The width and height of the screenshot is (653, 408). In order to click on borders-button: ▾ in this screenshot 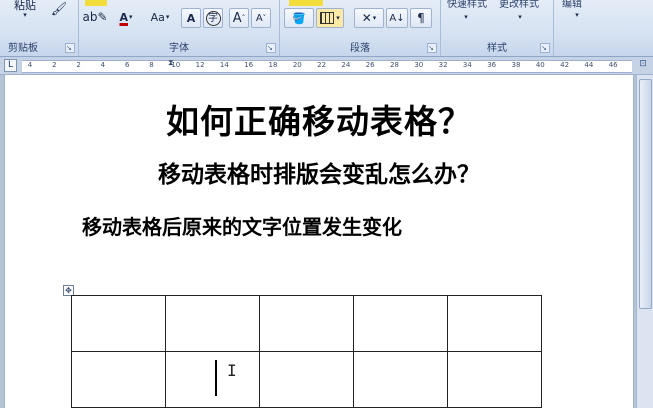, I will do `click(330, 18)`.